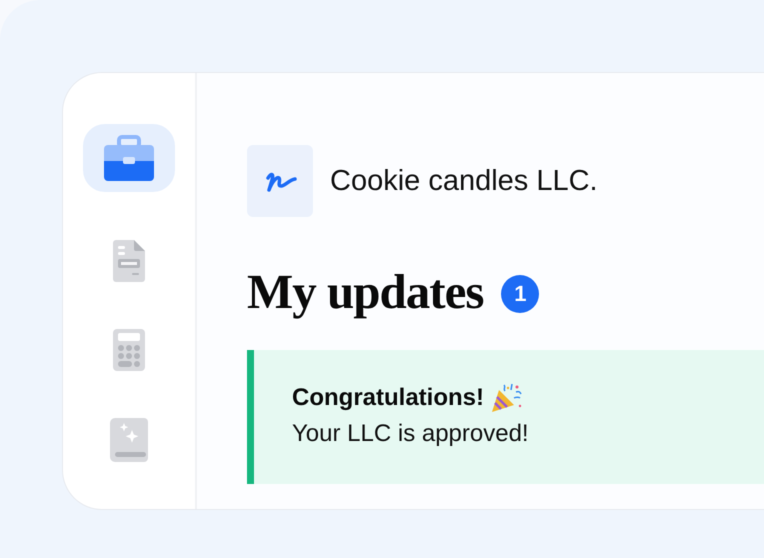  I want to click on alert-message: Your LLC is approved!, so click(411, 434).